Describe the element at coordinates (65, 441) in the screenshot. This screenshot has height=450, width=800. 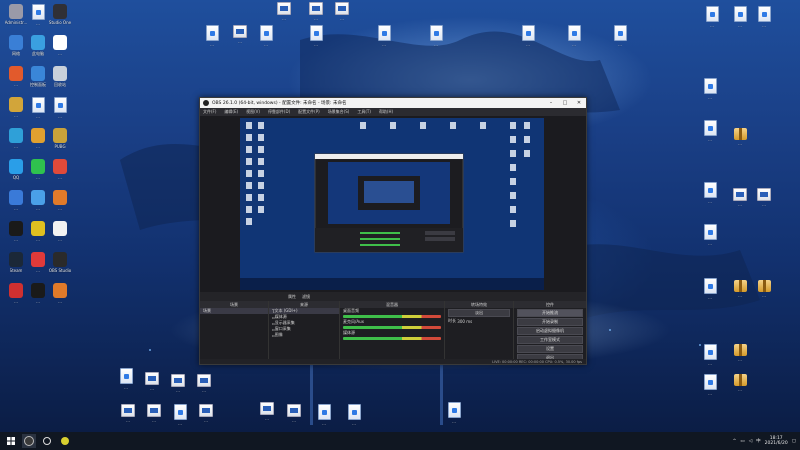
I see `taskbar-app` at that location.